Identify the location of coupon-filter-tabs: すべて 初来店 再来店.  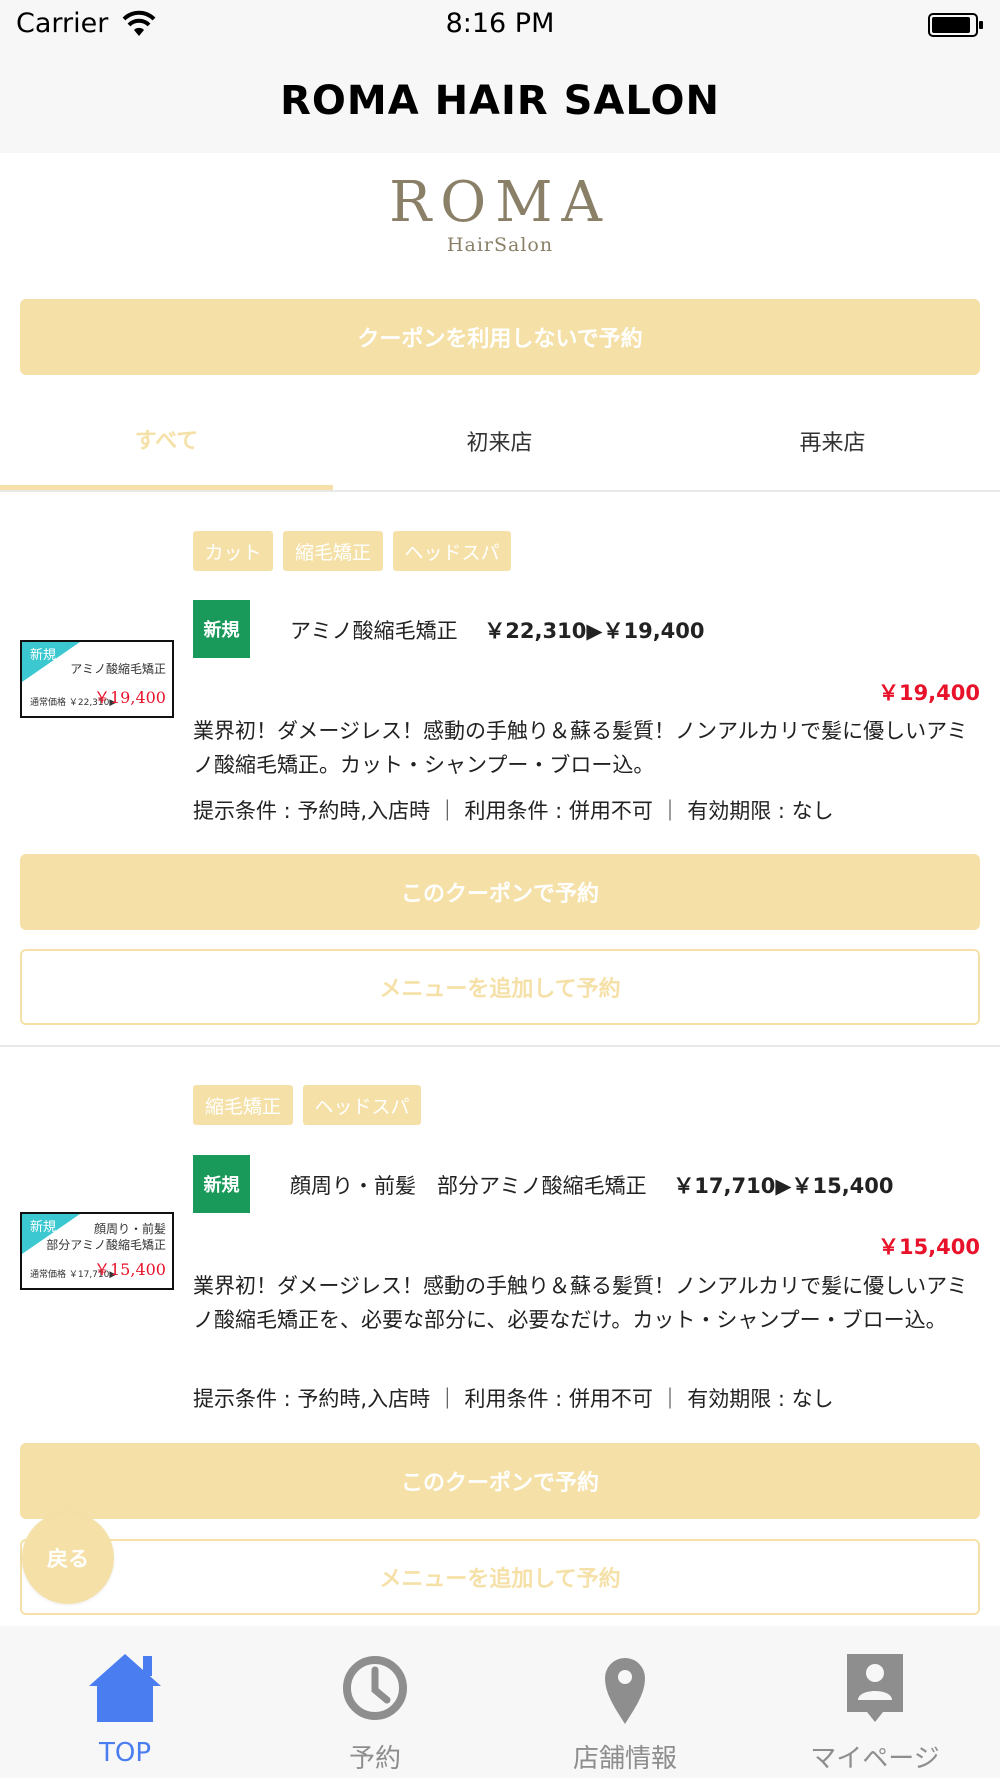
(500, 442).